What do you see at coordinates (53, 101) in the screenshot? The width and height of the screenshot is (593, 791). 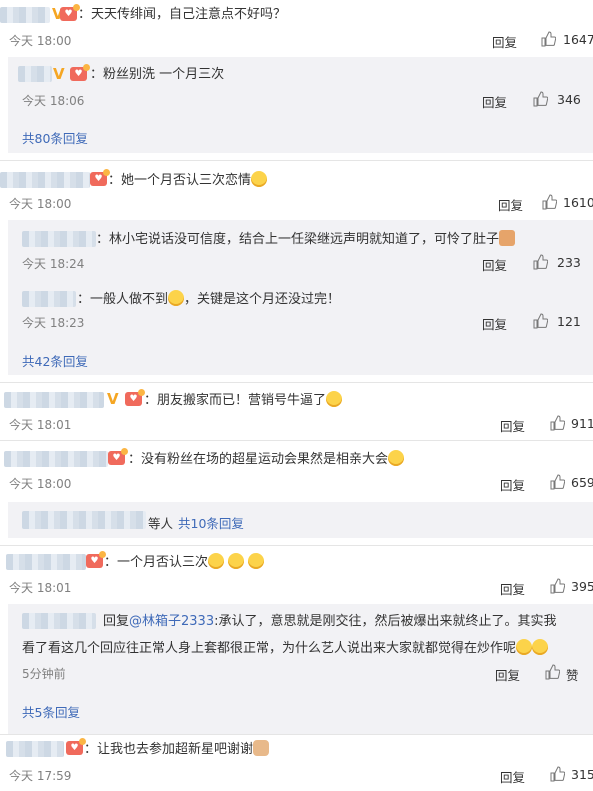 I see `reply-time: 今天 18:06` at bounding box center [53, 101].